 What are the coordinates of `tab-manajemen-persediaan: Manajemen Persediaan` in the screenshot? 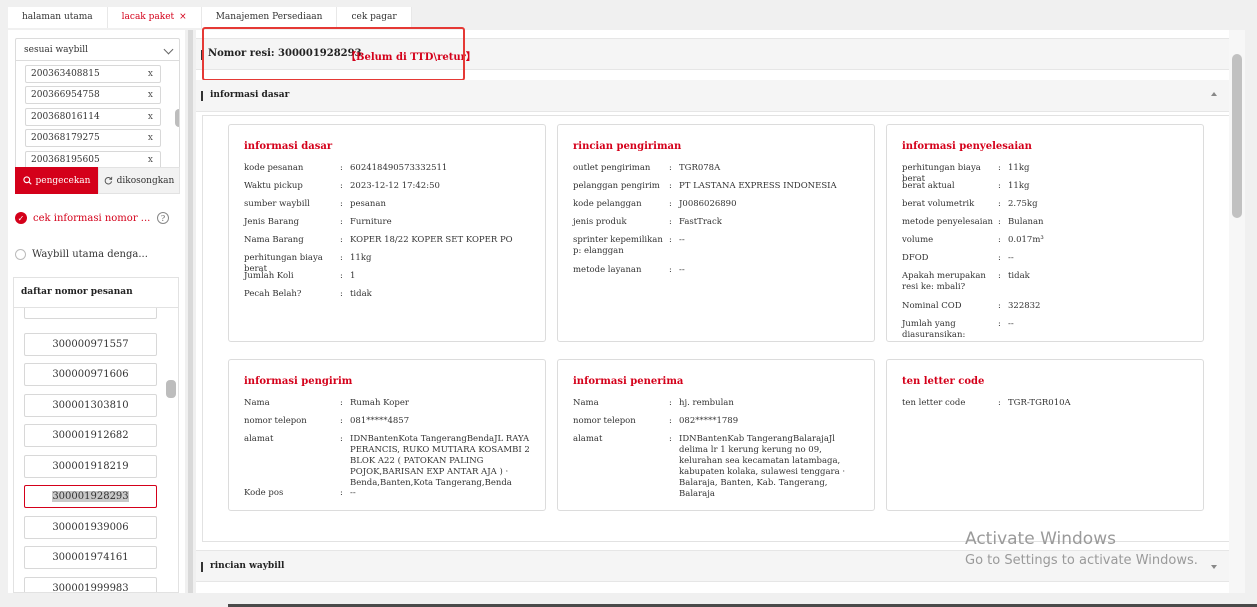 It's located at (270, 17).